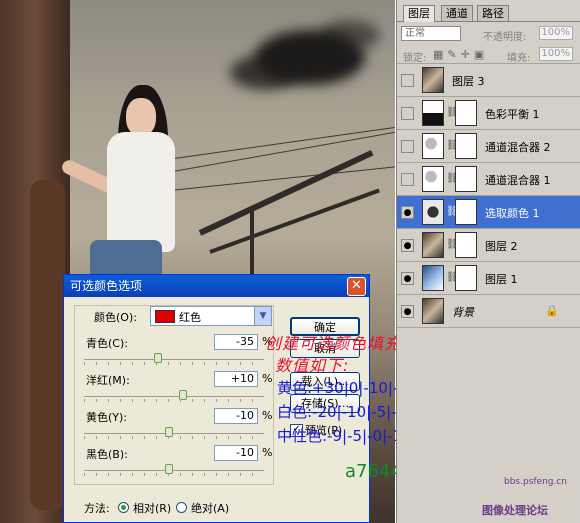 The height and width of the screenshot is (523, 580). Describe the element at coordinates (512, 114) in the screenshot. I see `layer-name: 色彩平衡 1` at that location.